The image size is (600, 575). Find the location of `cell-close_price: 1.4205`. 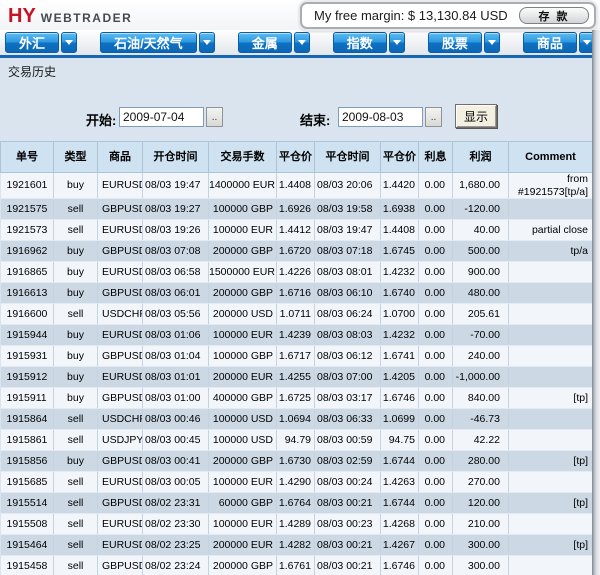

cell-close_price: 1.4205 is located at coordinates (399, 377).